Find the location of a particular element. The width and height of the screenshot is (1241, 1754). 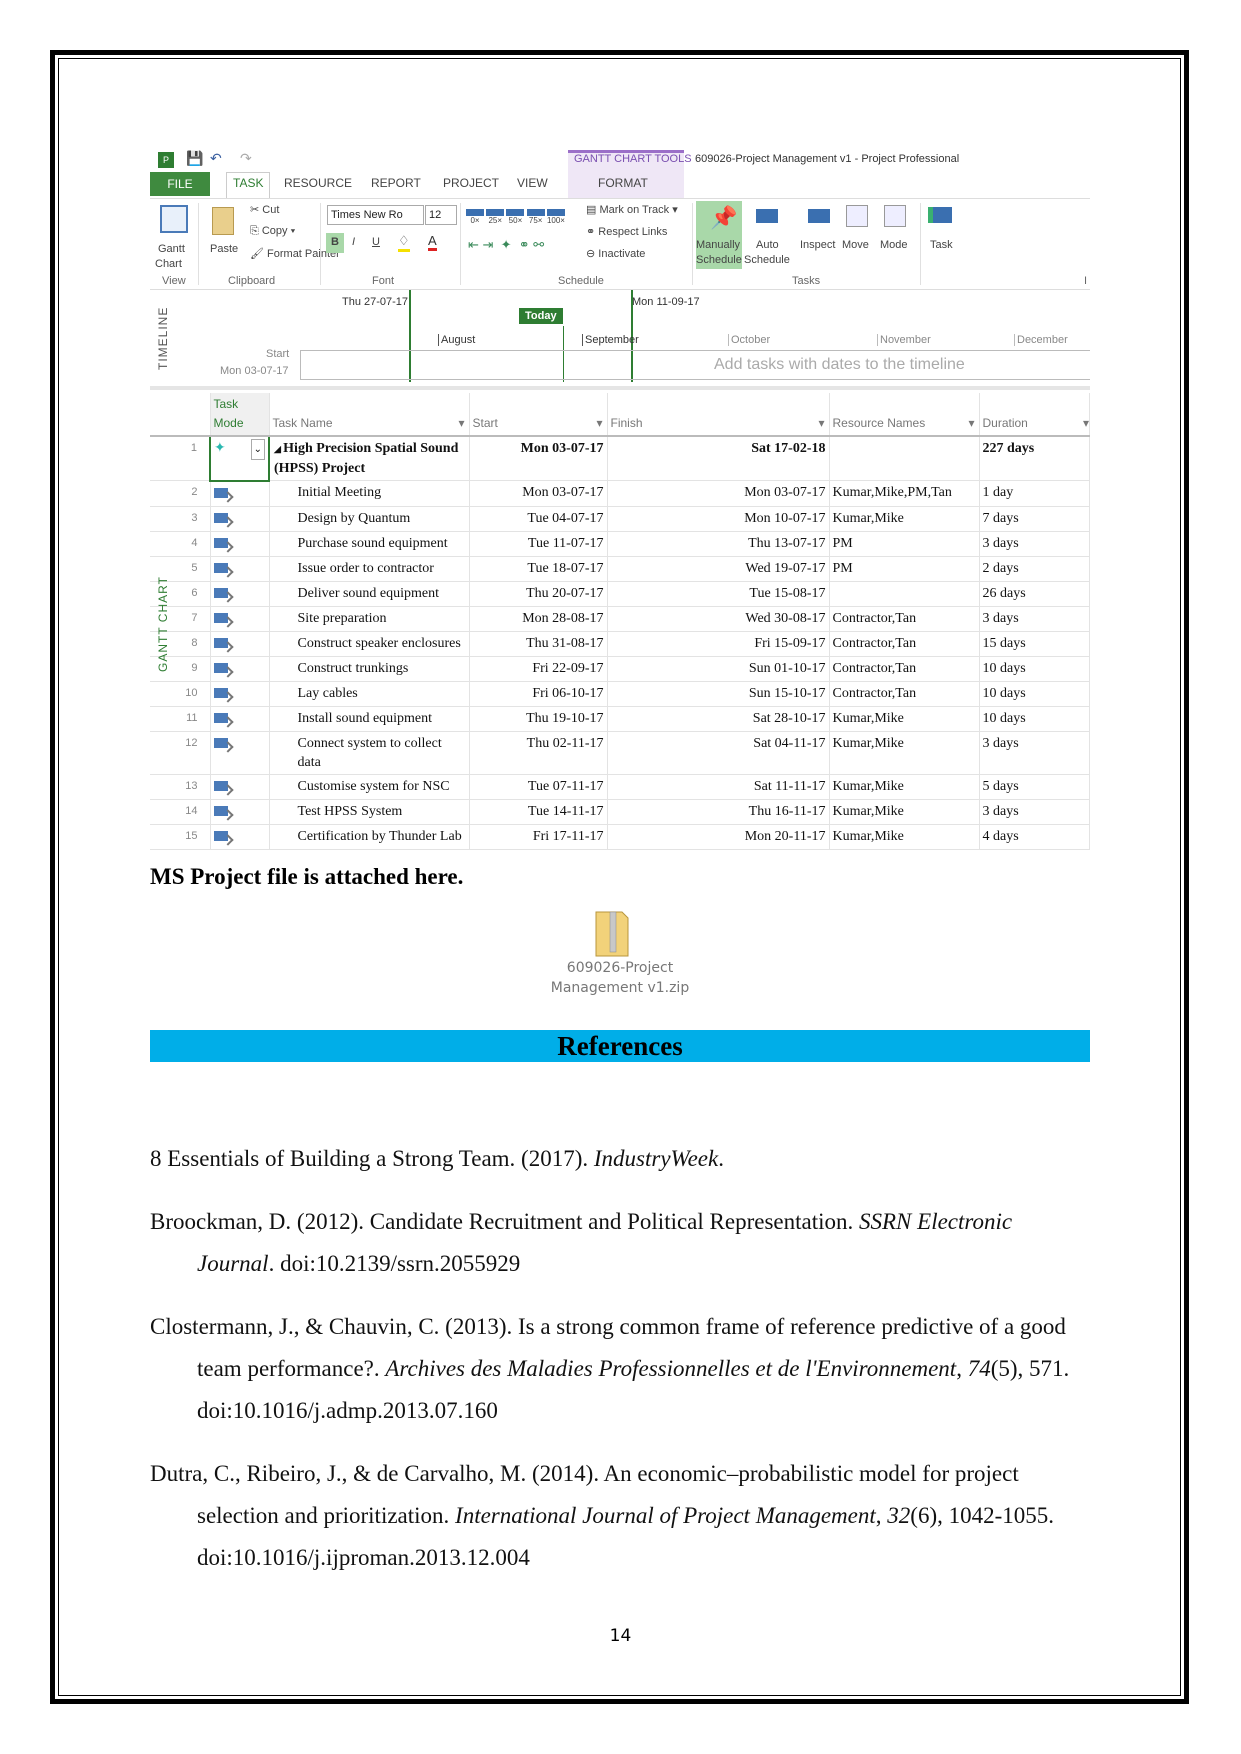

font-color-button: A is located at coordinates (432, 242).